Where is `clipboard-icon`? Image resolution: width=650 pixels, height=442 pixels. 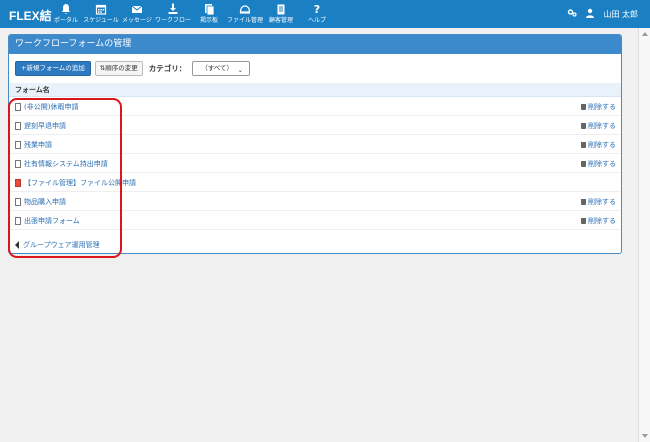
clipboard-icon is located at coordinates (281, 9).